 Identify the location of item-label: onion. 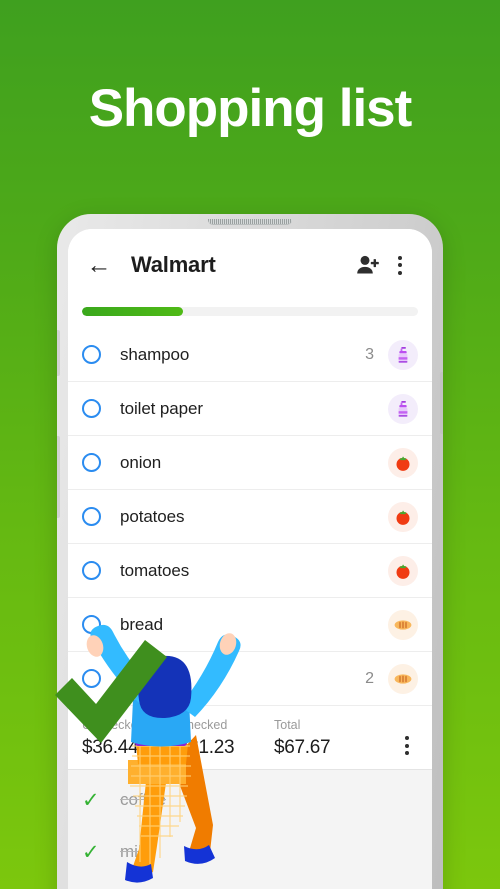
(141, 462).